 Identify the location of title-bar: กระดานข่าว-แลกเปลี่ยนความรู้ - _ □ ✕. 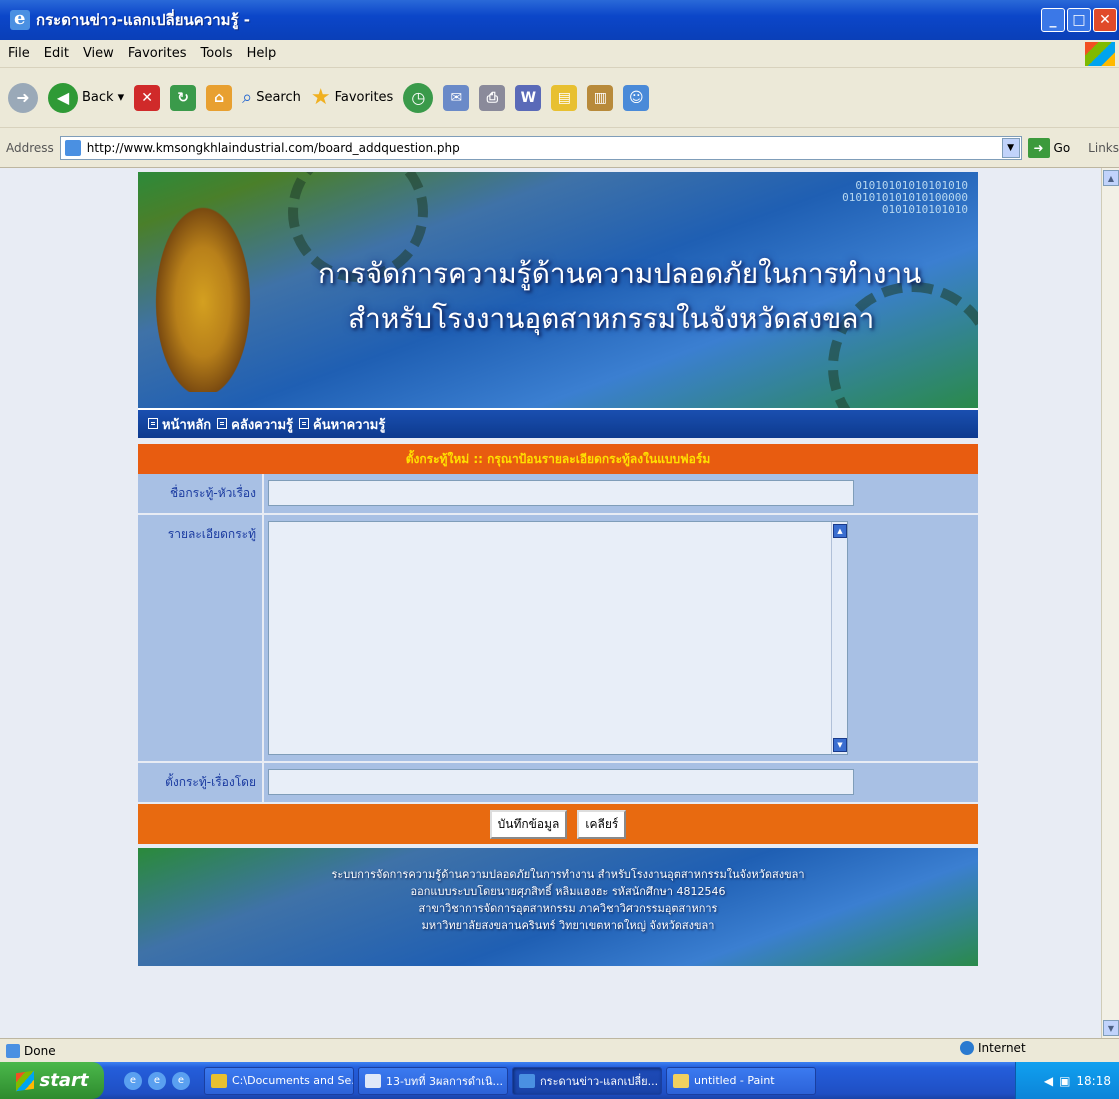
(559, 20).